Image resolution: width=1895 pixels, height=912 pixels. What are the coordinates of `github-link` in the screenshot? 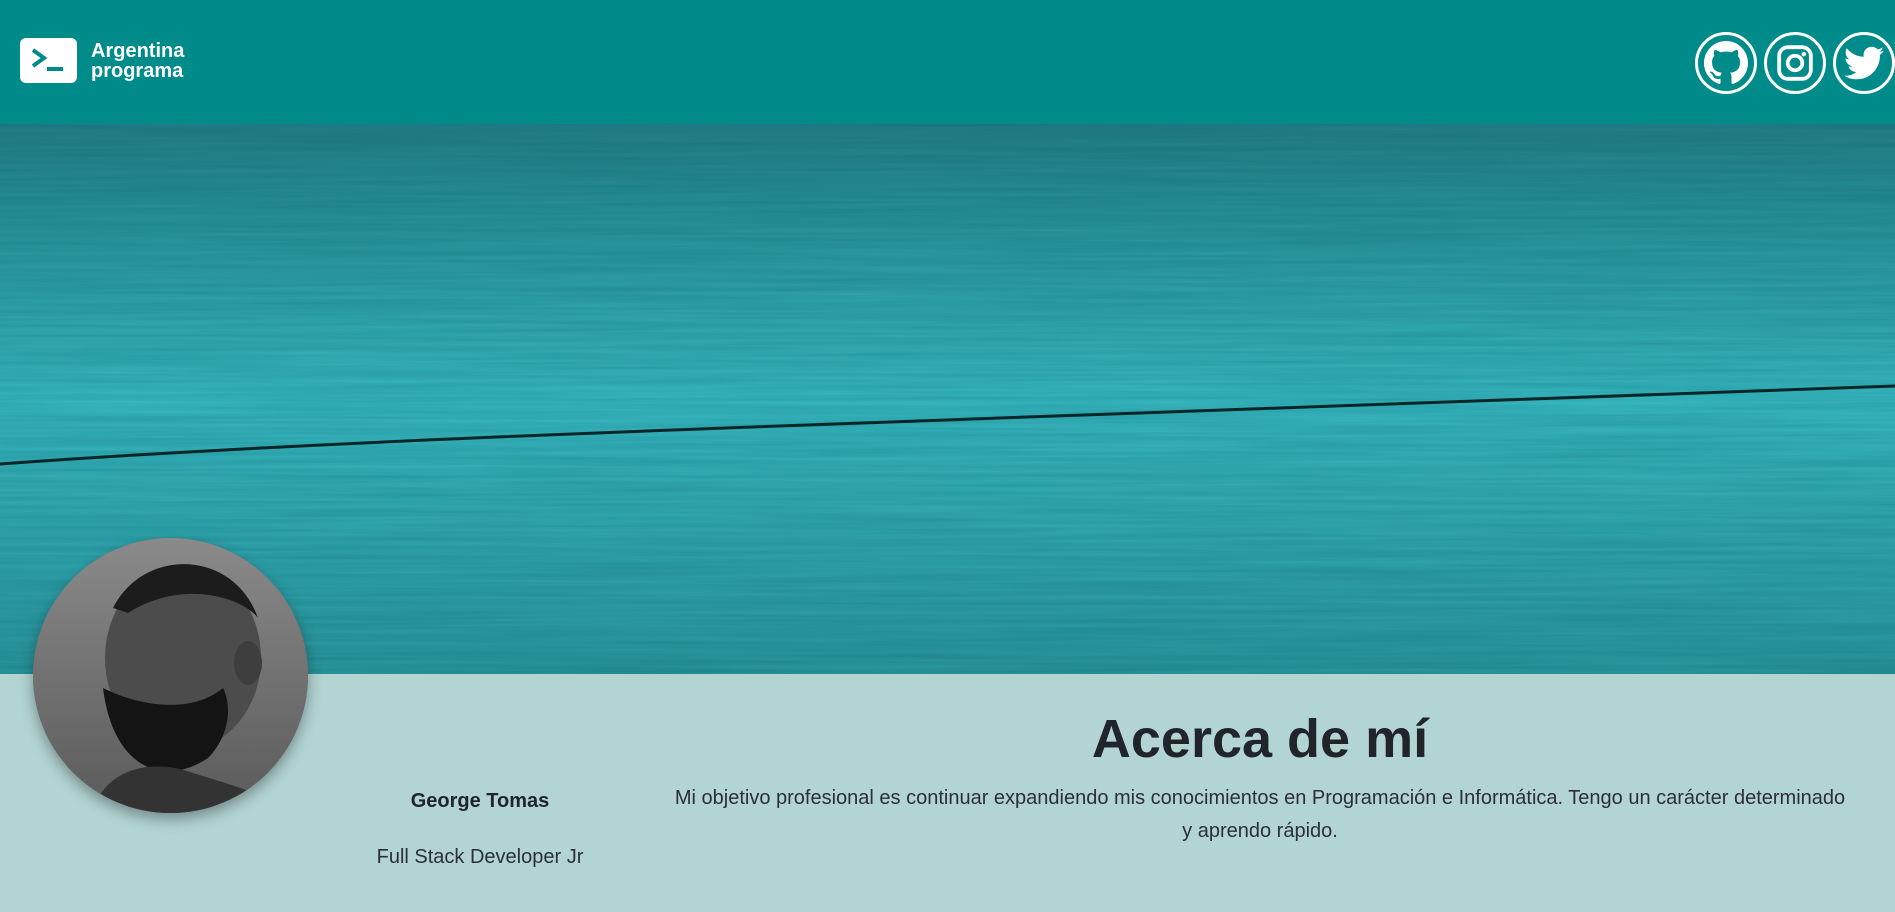 It's located at (1726, 63).